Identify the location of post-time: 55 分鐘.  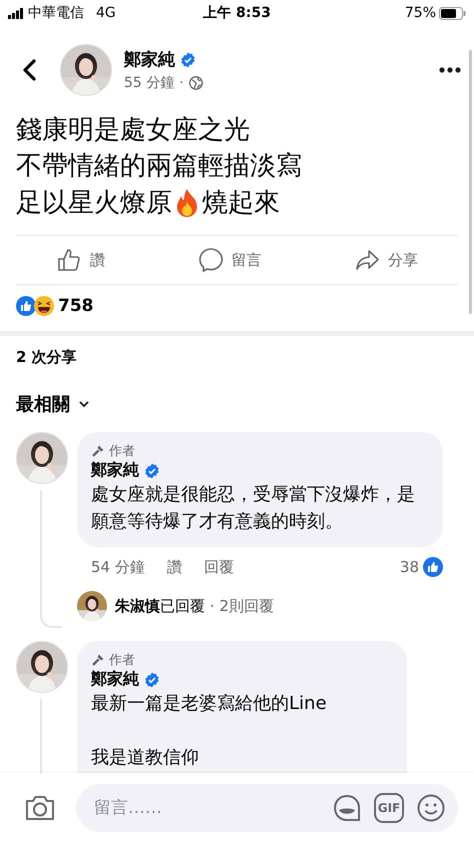
(149, 83).